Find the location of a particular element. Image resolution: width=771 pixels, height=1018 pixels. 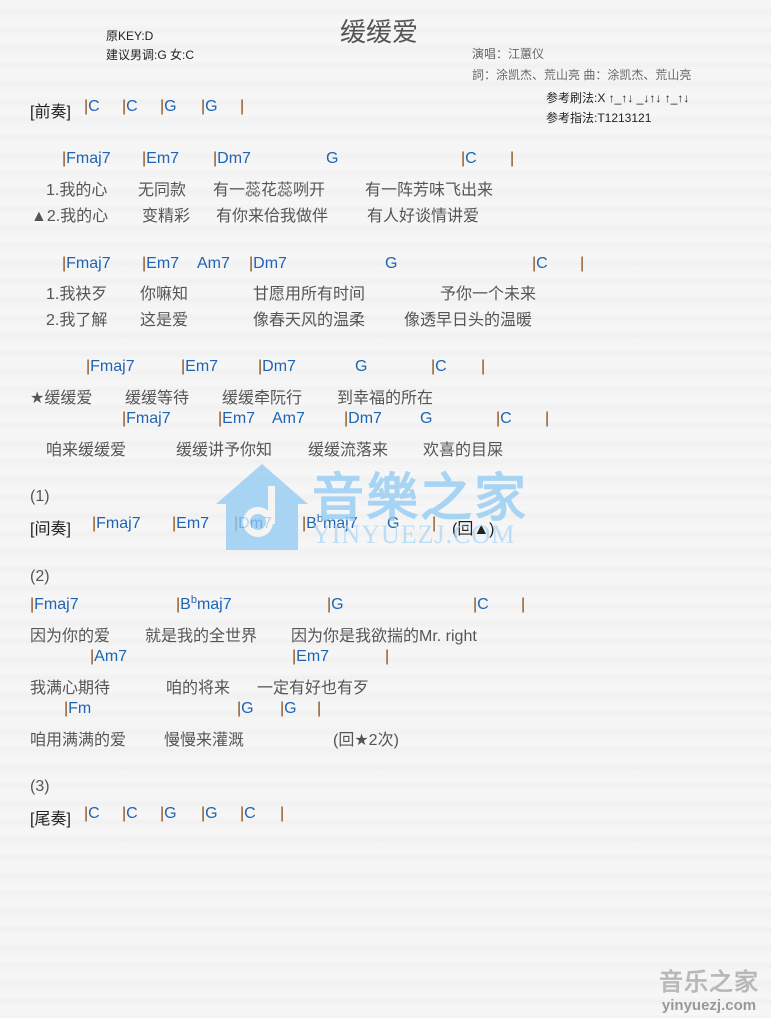

lyric-segment: 有你来佮我做伴 is located at coordinates (272, 216).